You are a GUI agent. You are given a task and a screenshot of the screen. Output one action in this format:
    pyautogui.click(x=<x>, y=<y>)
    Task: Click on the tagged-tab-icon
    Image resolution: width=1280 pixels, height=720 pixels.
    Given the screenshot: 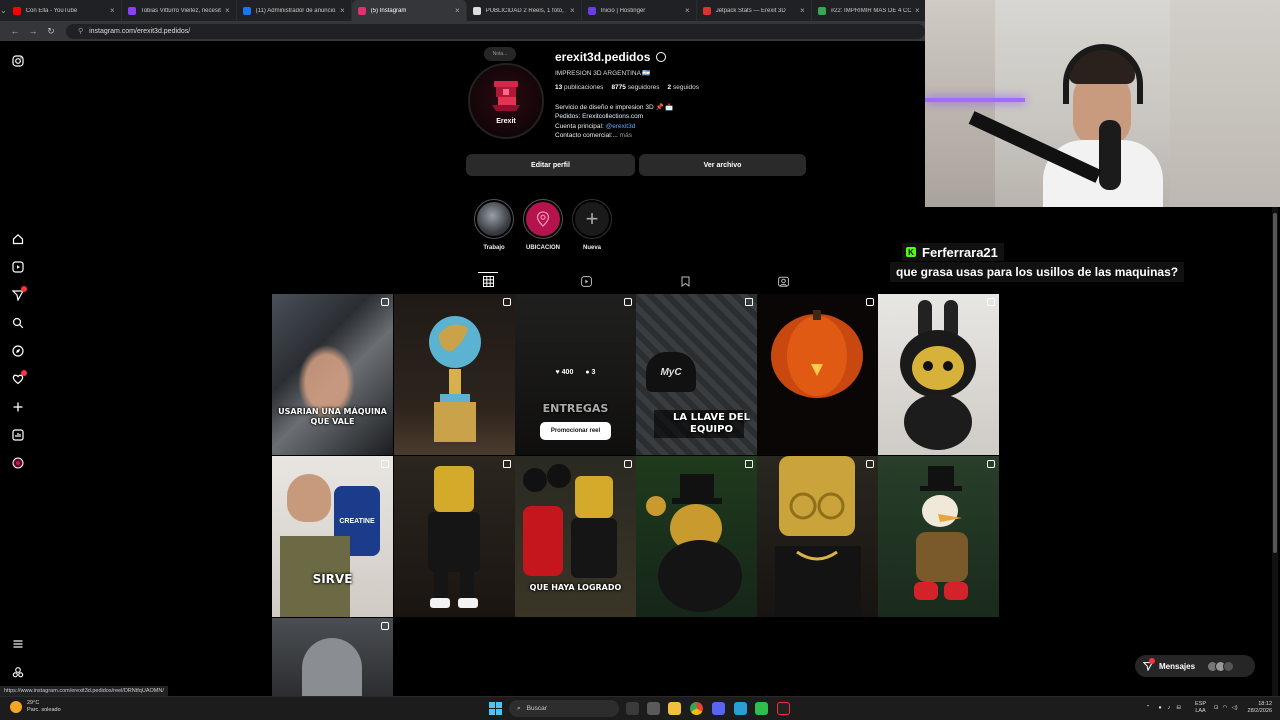 What is the action you would take?
    pyautogui.click(x=783, y=281)
    